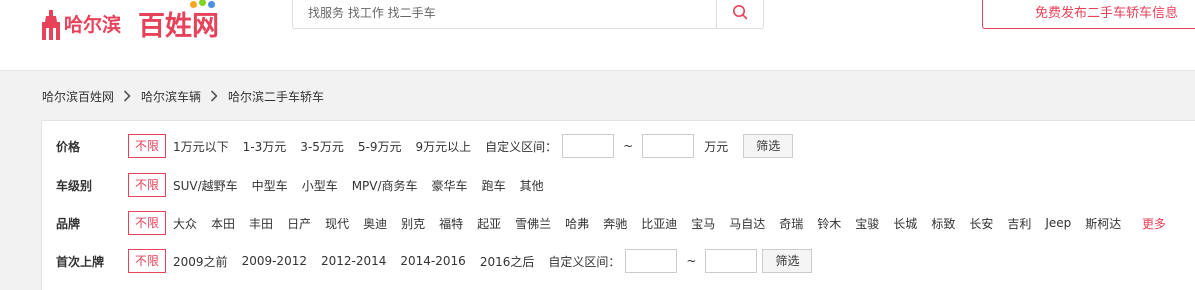  Describe the element at coordinates (68, 146) in the screenshot. I see `filter-label-price: 价格` at that location.